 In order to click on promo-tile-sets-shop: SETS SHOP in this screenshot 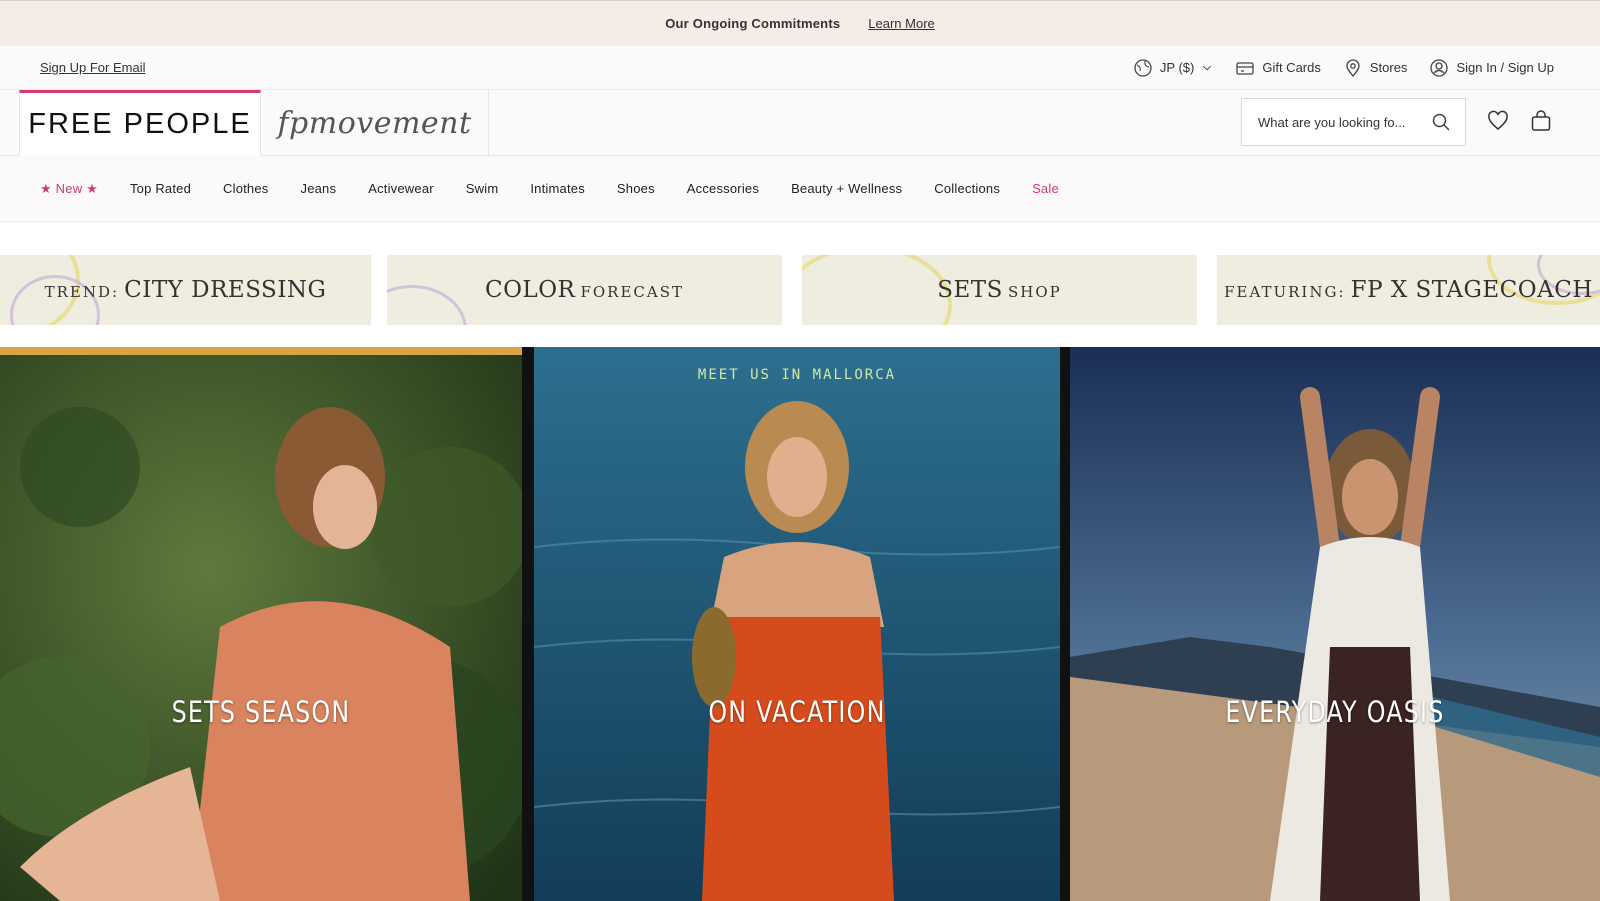, I will do `click(999, 290)`.